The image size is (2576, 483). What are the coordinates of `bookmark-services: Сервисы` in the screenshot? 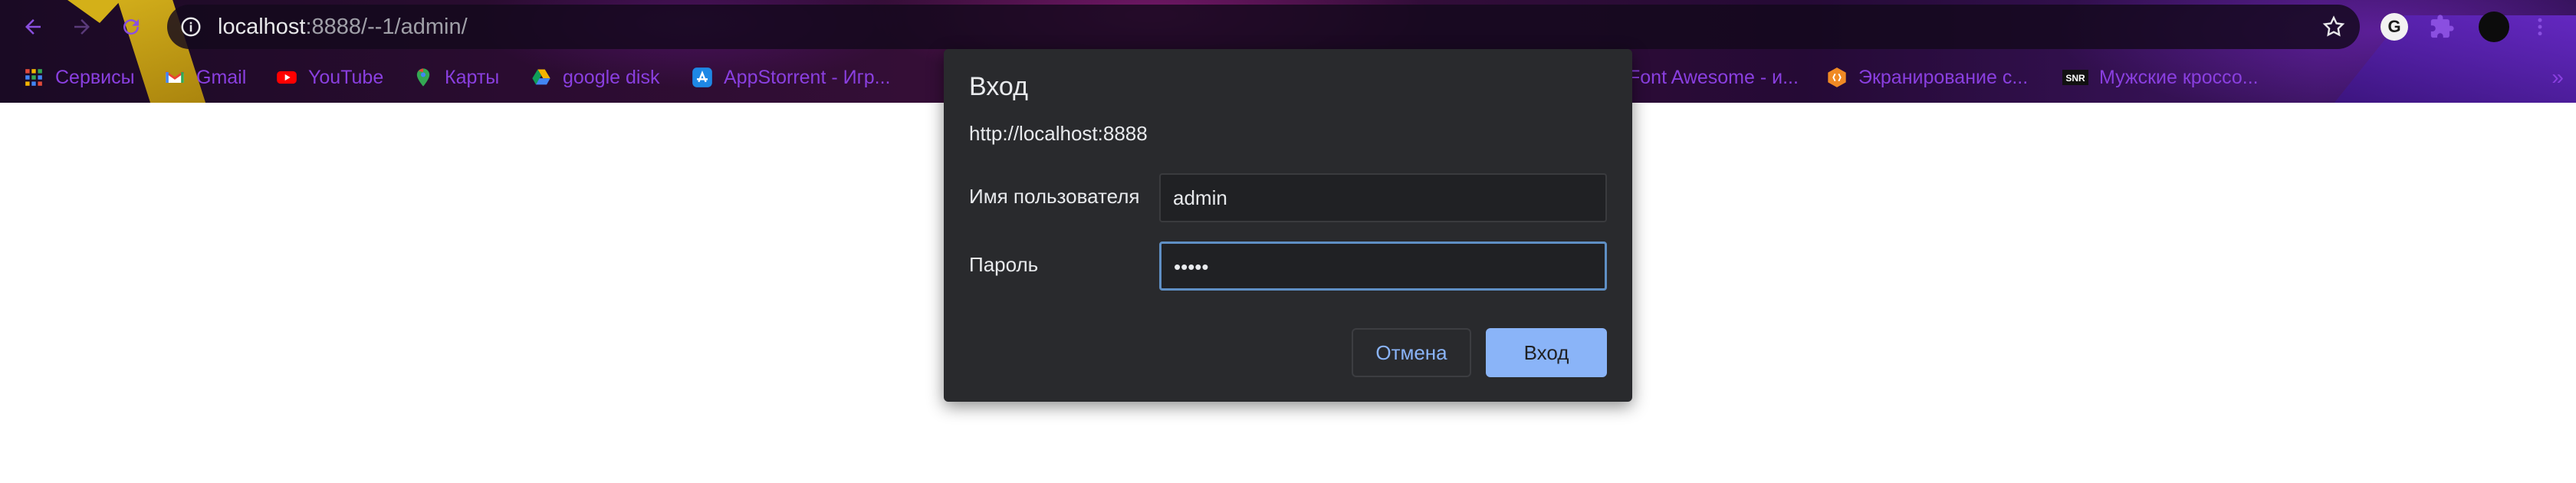 It's located at (79, 77).